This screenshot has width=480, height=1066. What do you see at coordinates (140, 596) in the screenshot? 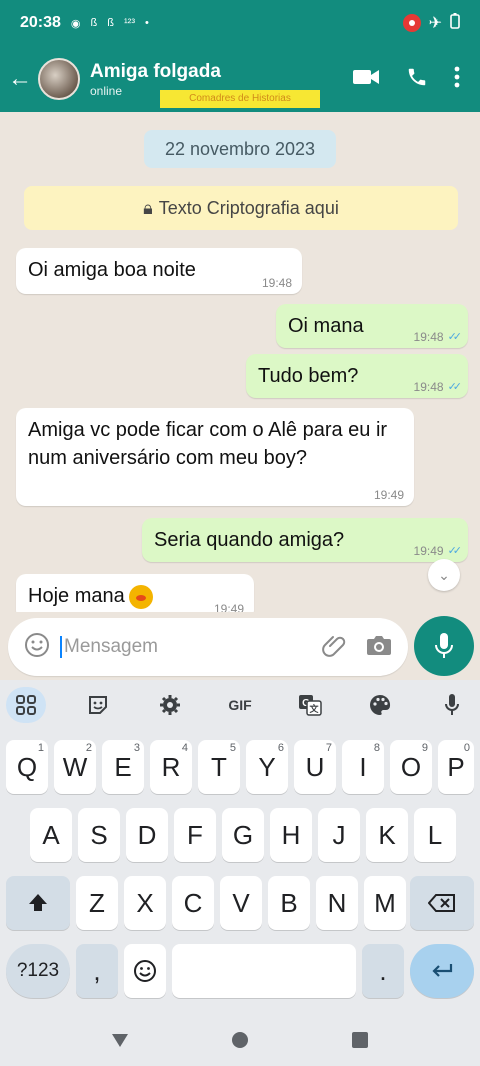
I see `blushing-face-icon` at bounding box center [140, 596].